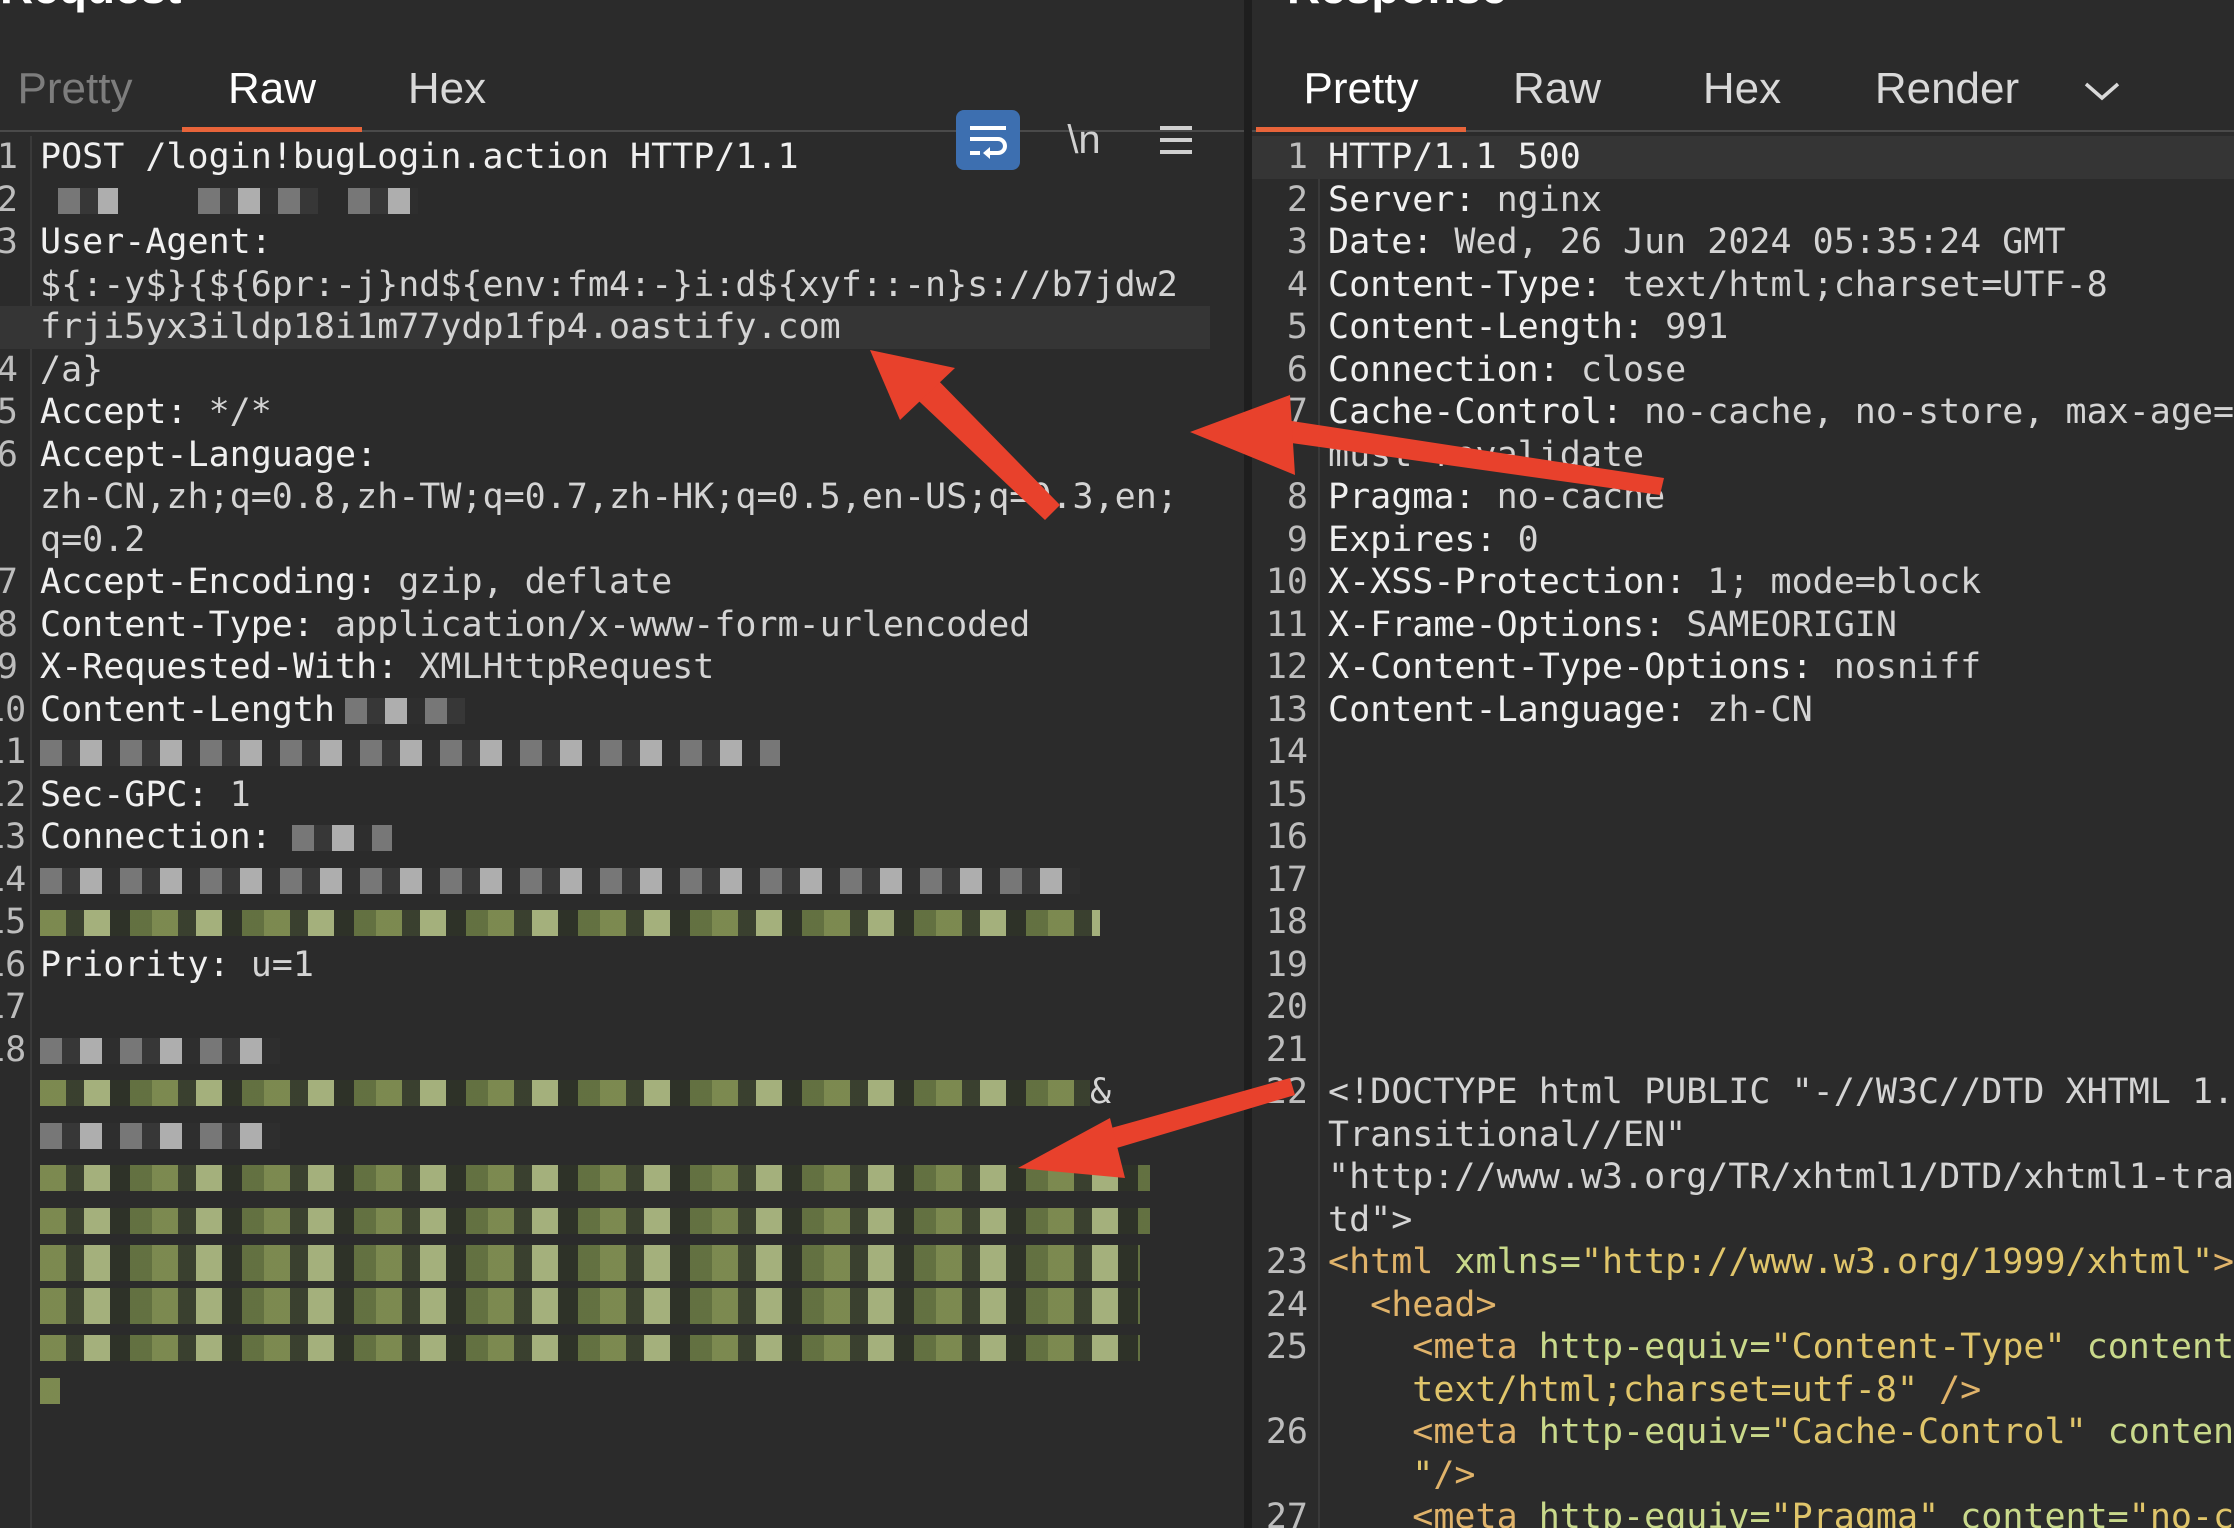 Image resolution: width=2234 pixels, height=1528 pixels. What do you see at coordinates (93, 539) in the screenshot?
I see `code-line: q=0.2` at bounding box center [93, 539].